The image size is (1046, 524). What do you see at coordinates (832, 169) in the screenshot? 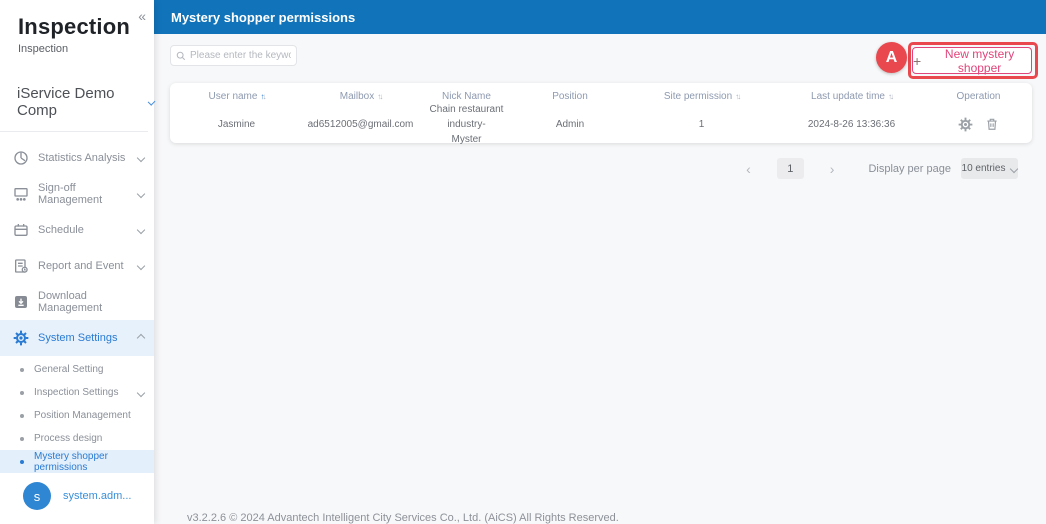
I see `next-page-icon: ›` at bounding box center [832, 169].